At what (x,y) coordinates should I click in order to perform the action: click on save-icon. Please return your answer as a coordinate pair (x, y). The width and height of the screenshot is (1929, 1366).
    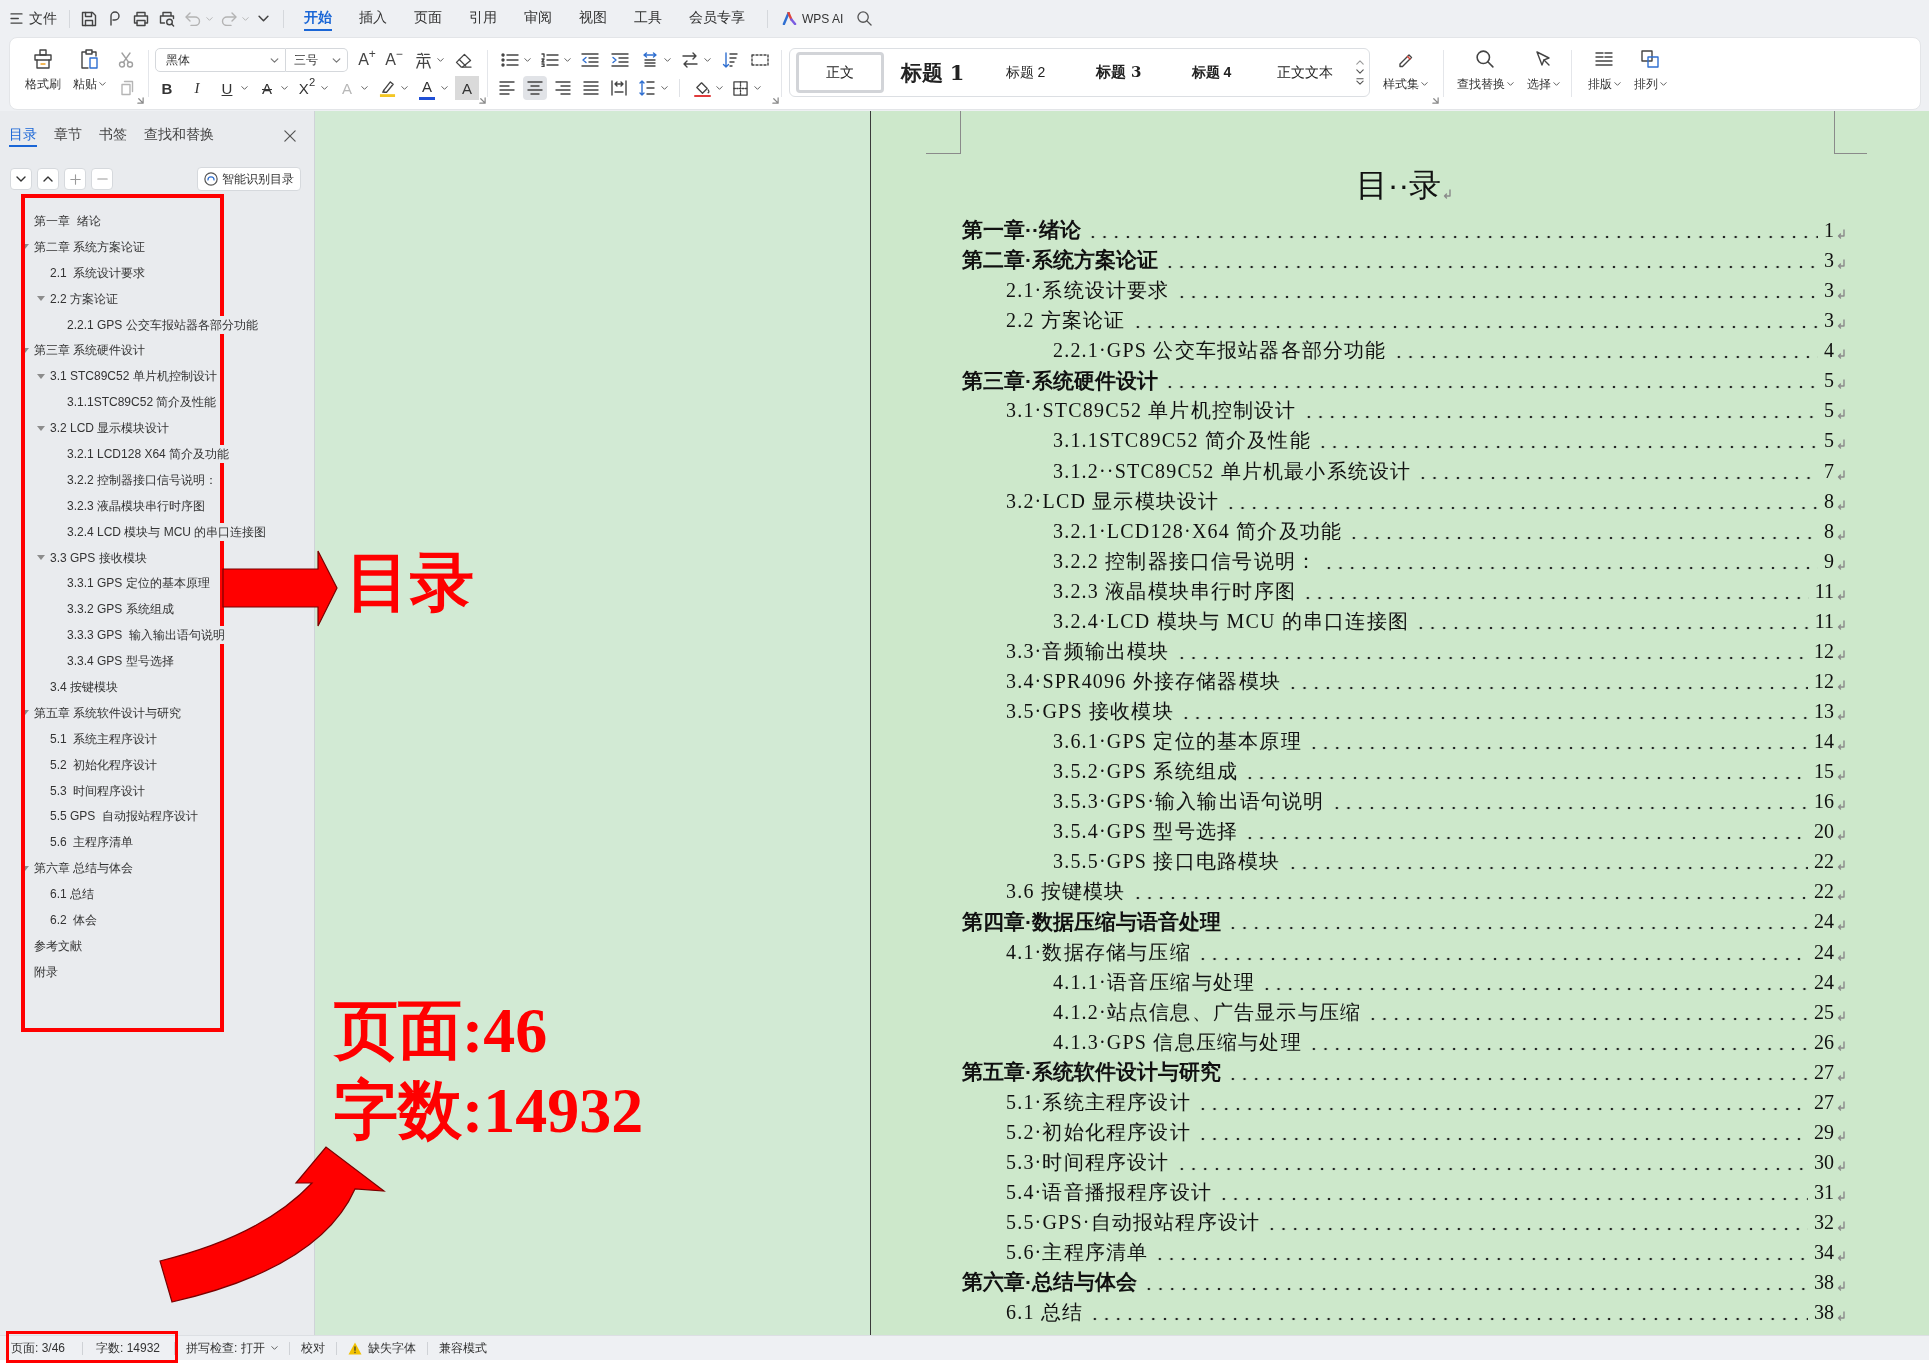
    Looking at the image, I should click on (89, 18).